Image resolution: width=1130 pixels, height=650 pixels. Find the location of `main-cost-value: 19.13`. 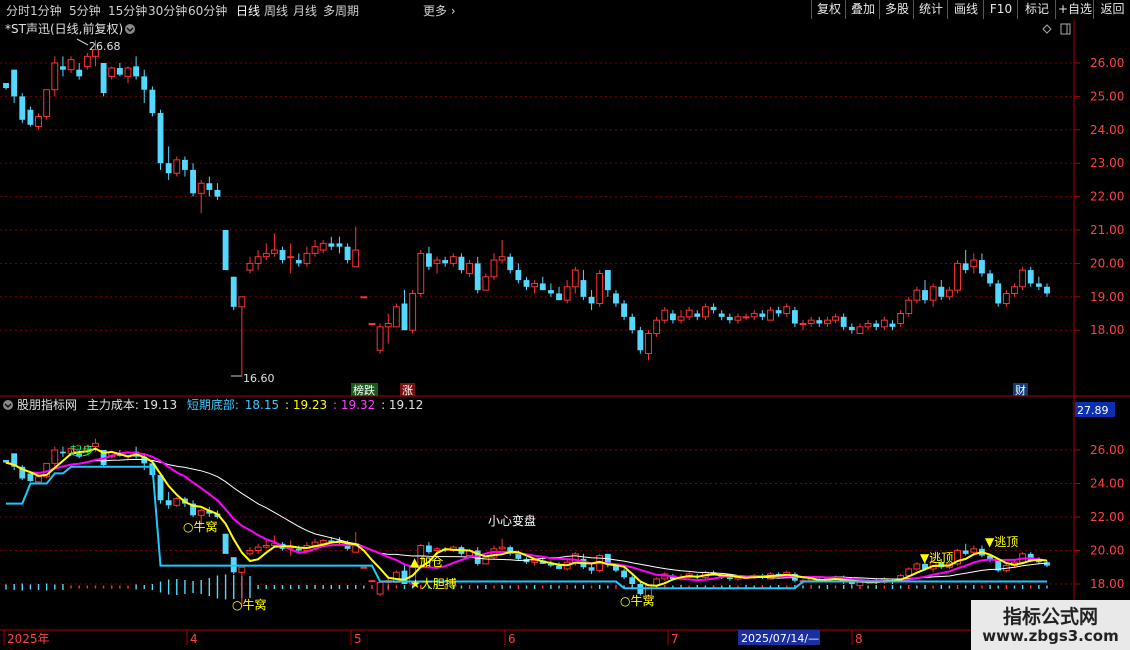

main-cost-value: 19.13 is located at coordinates (160, 405).